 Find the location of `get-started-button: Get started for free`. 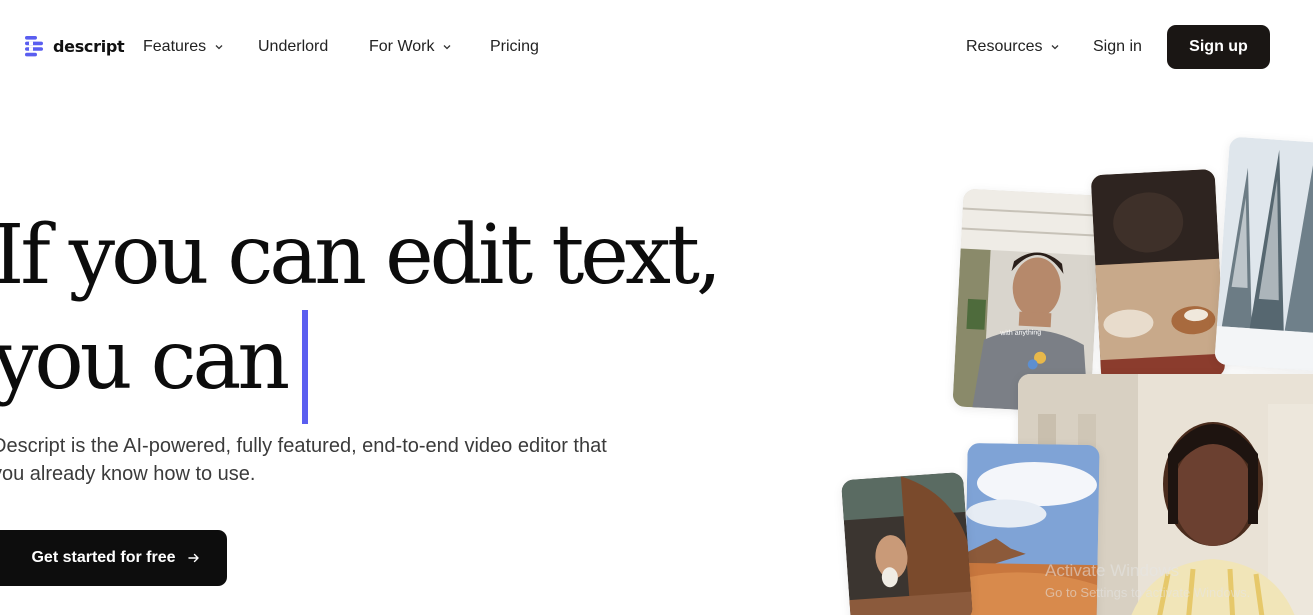

get-started-button: Get started for free is located at coordinates (113, 558).